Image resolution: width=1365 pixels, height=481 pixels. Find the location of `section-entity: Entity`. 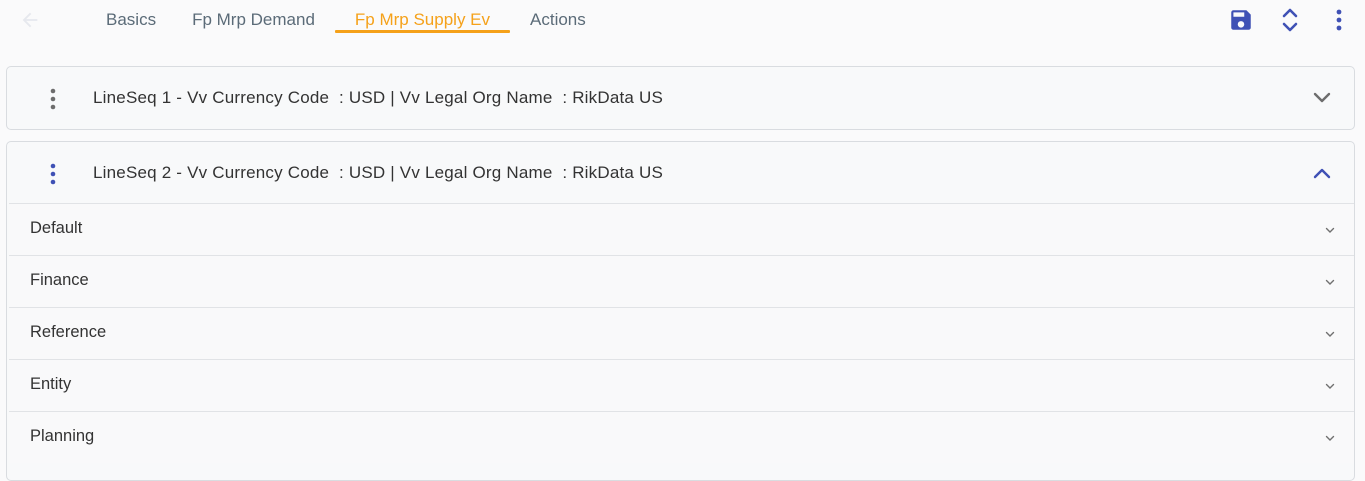

section-entity: Entity is located at coordinates (681, 385).